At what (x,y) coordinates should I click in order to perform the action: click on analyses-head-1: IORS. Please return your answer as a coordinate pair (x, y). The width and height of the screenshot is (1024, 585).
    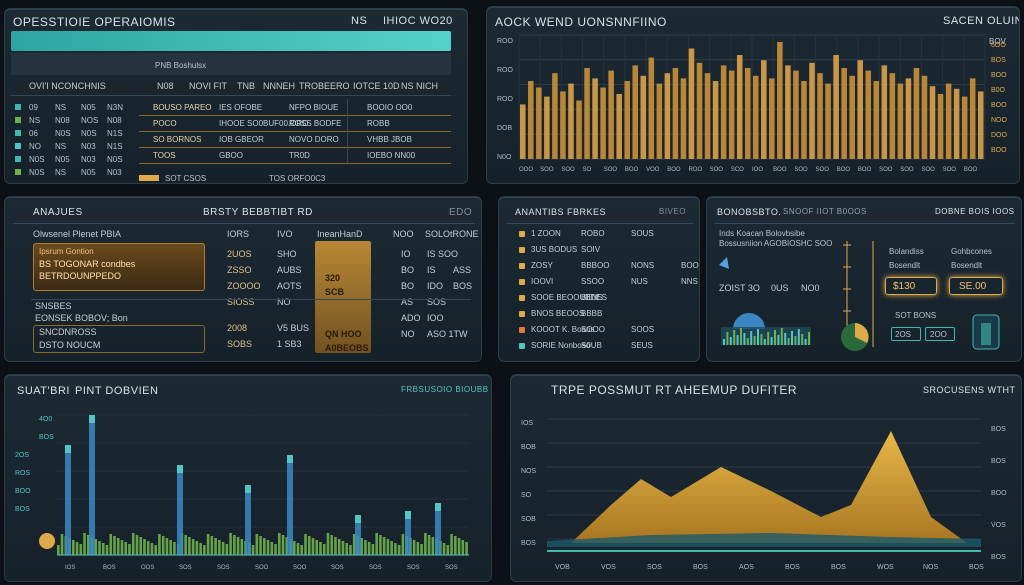
    Looking at the image, I should click on (238, 234).